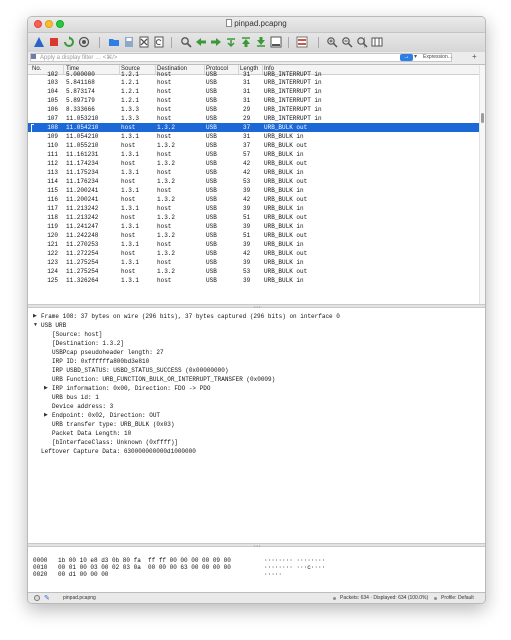 The image size is (511, 640). I want to click on packet-src: host, so click(128, 253).